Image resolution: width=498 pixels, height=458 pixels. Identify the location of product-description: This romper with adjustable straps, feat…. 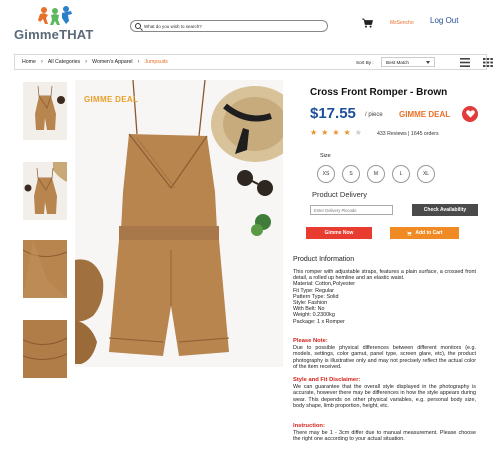
(384, 297).